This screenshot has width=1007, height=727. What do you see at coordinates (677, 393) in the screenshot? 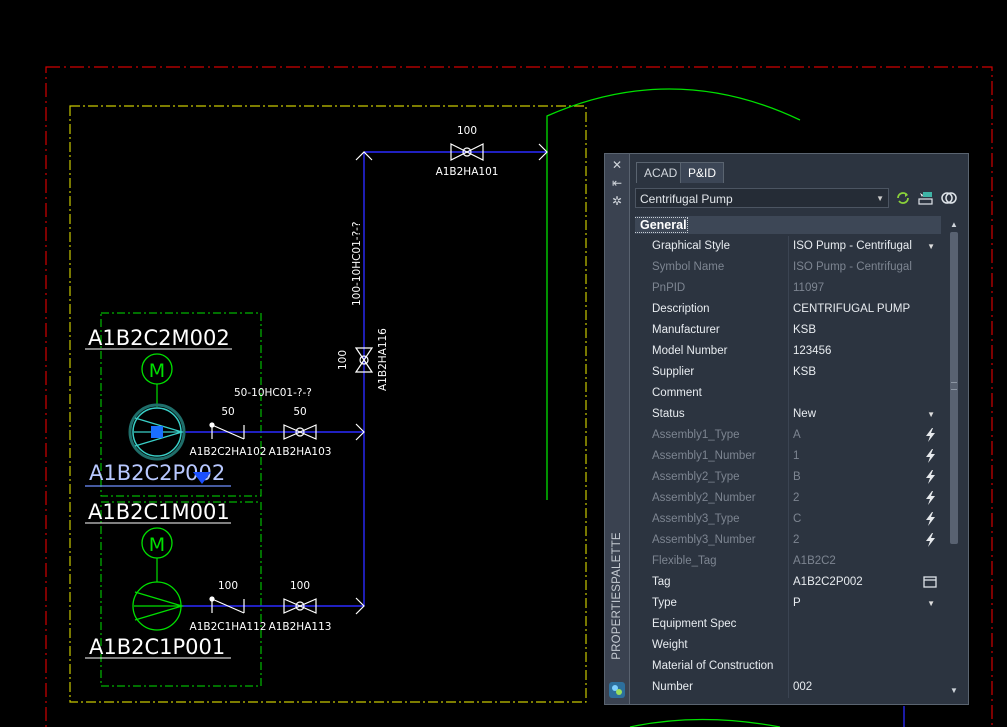
I see `property-name: Comment` at bounding box center [677, 393].